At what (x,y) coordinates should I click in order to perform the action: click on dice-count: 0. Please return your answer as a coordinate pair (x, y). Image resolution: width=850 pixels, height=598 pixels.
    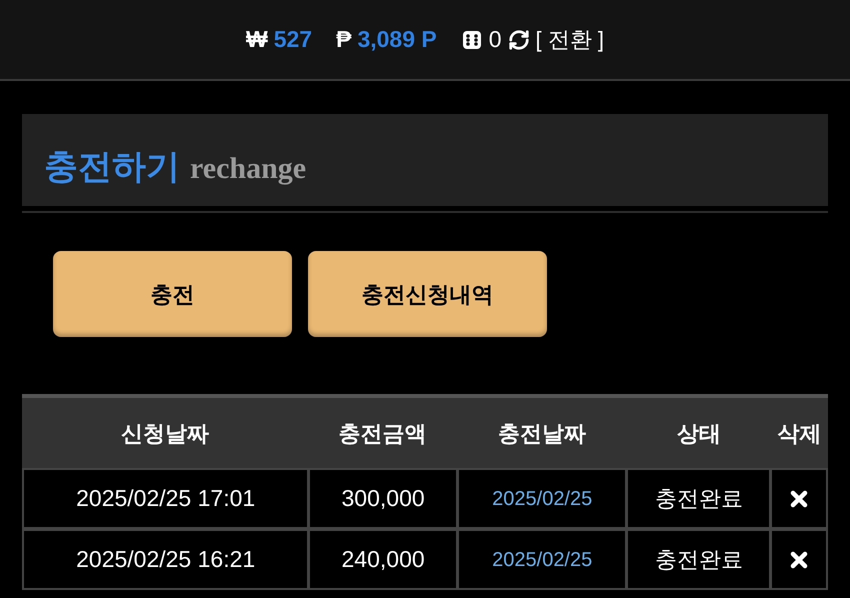
    Looking at the image, I should click on (495, 39).